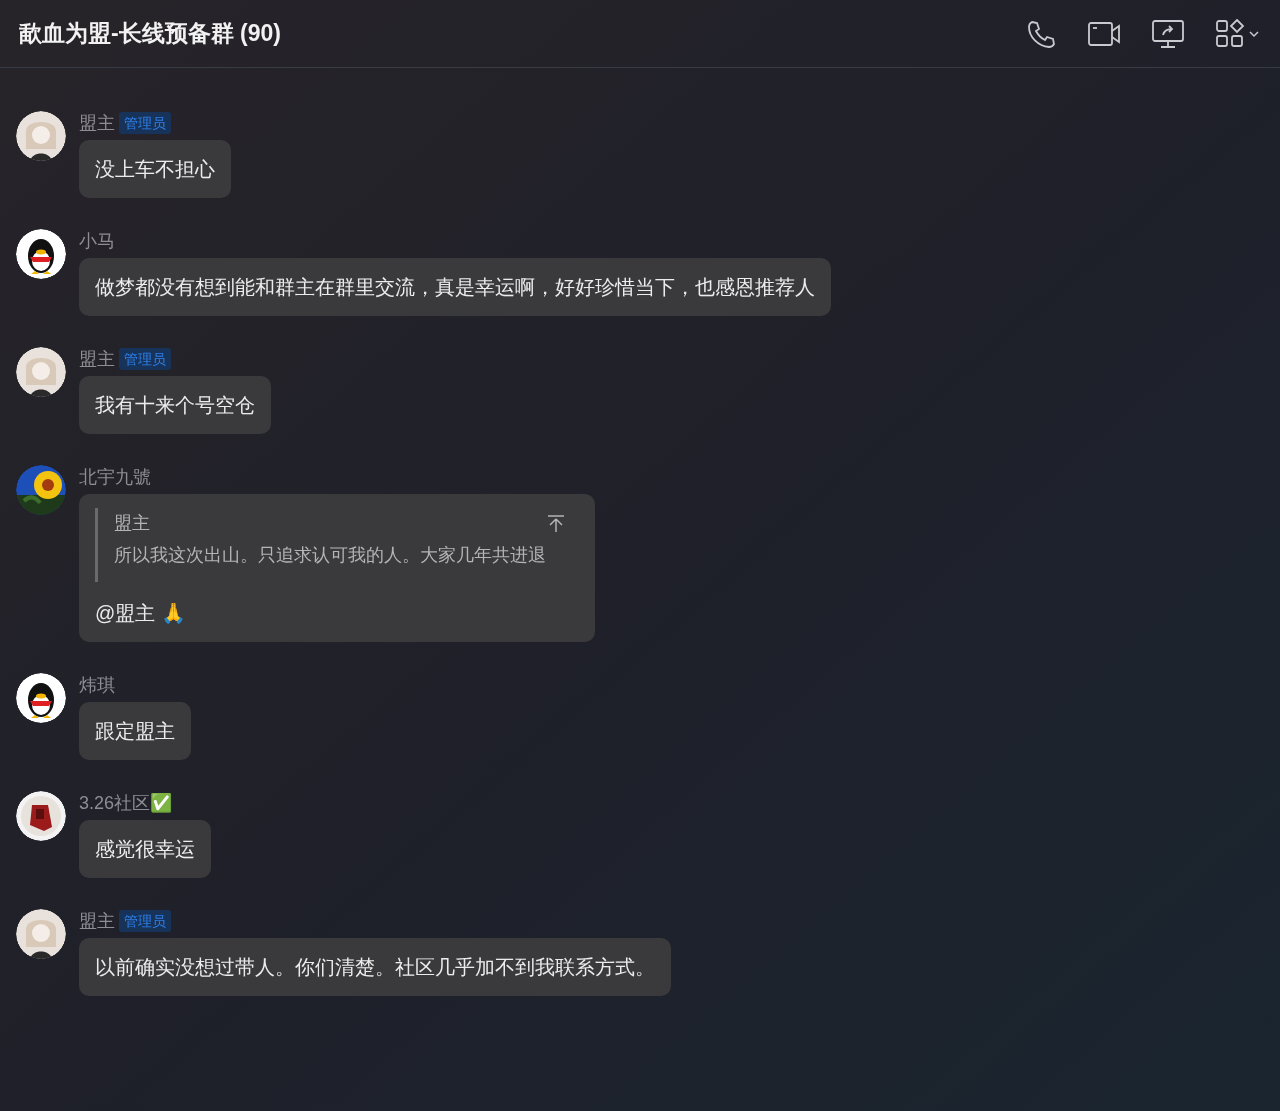 Image resolution: width=1280 pixels, height=1111 pixels. I want to click on chevron-down-icon, so click(1254, 33).